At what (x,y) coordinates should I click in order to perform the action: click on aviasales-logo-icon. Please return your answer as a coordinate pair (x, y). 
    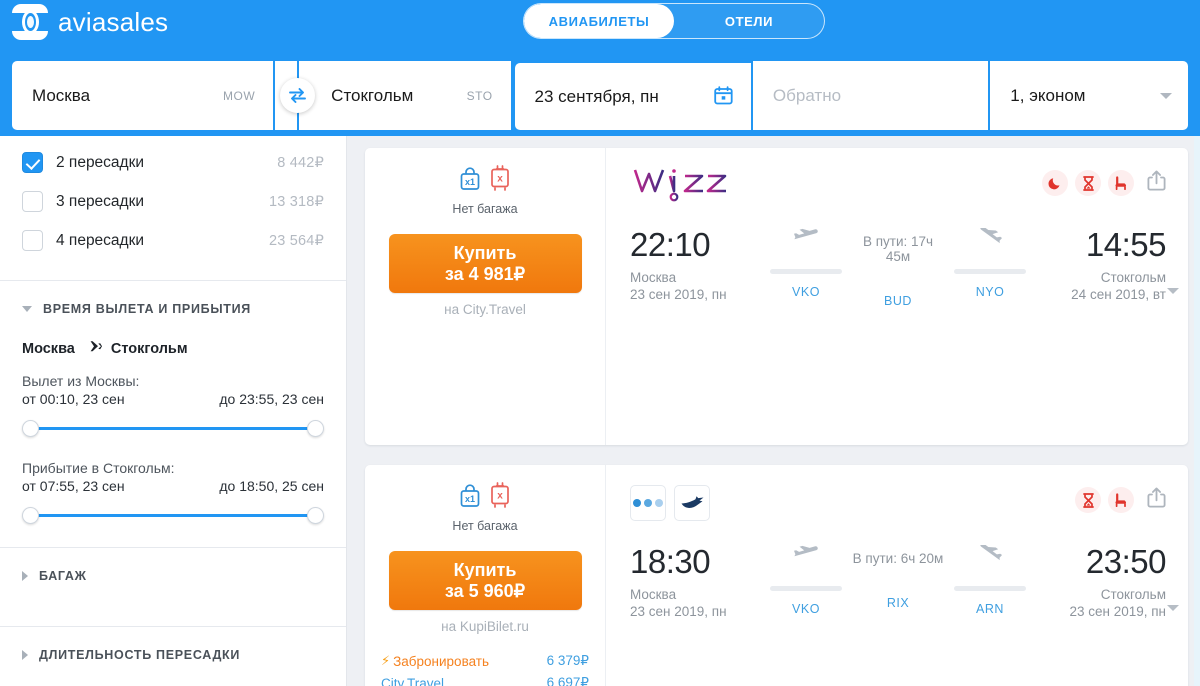
    Looking at the image, I should click on (30, 22).